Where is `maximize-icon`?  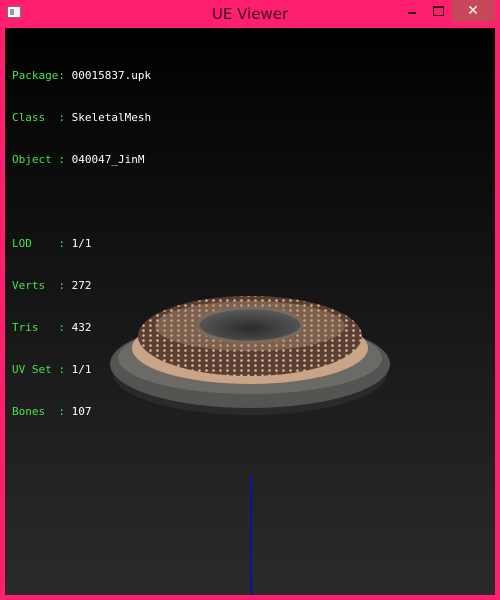
maximize-icon is located at coordinates (438, 11).